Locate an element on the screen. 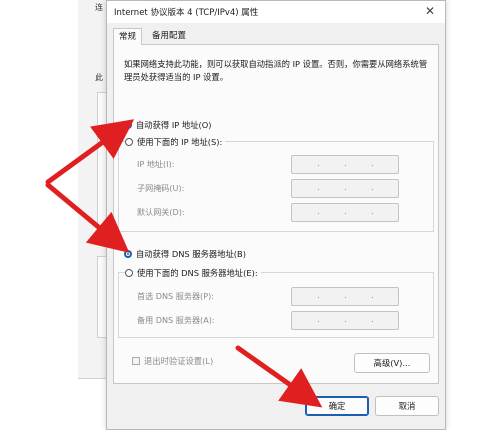 The width and height of the screenshot is (497, 430). auto-dns-radio: 自动获得 DNS 服务器地址(B) is located at coordinates (185, 254).